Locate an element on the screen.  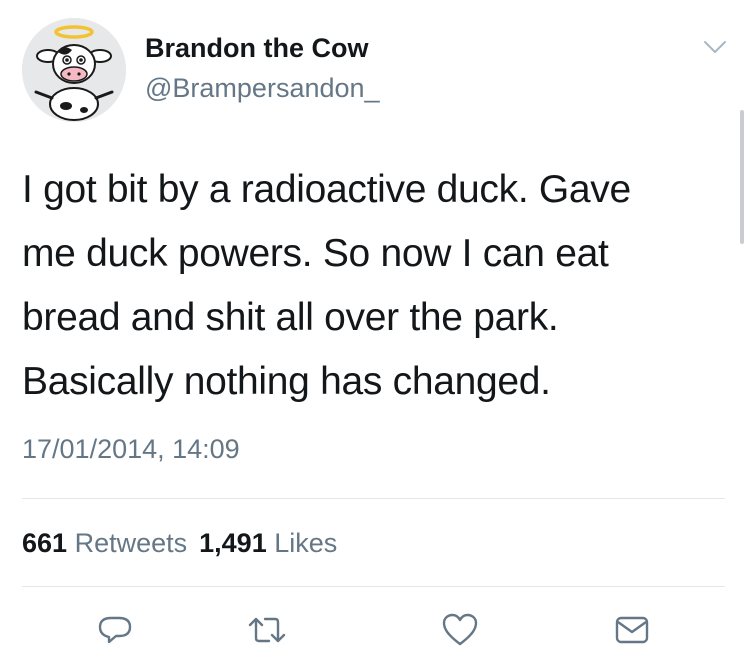
chevron-down-icon is located at coordinates (715, 47).